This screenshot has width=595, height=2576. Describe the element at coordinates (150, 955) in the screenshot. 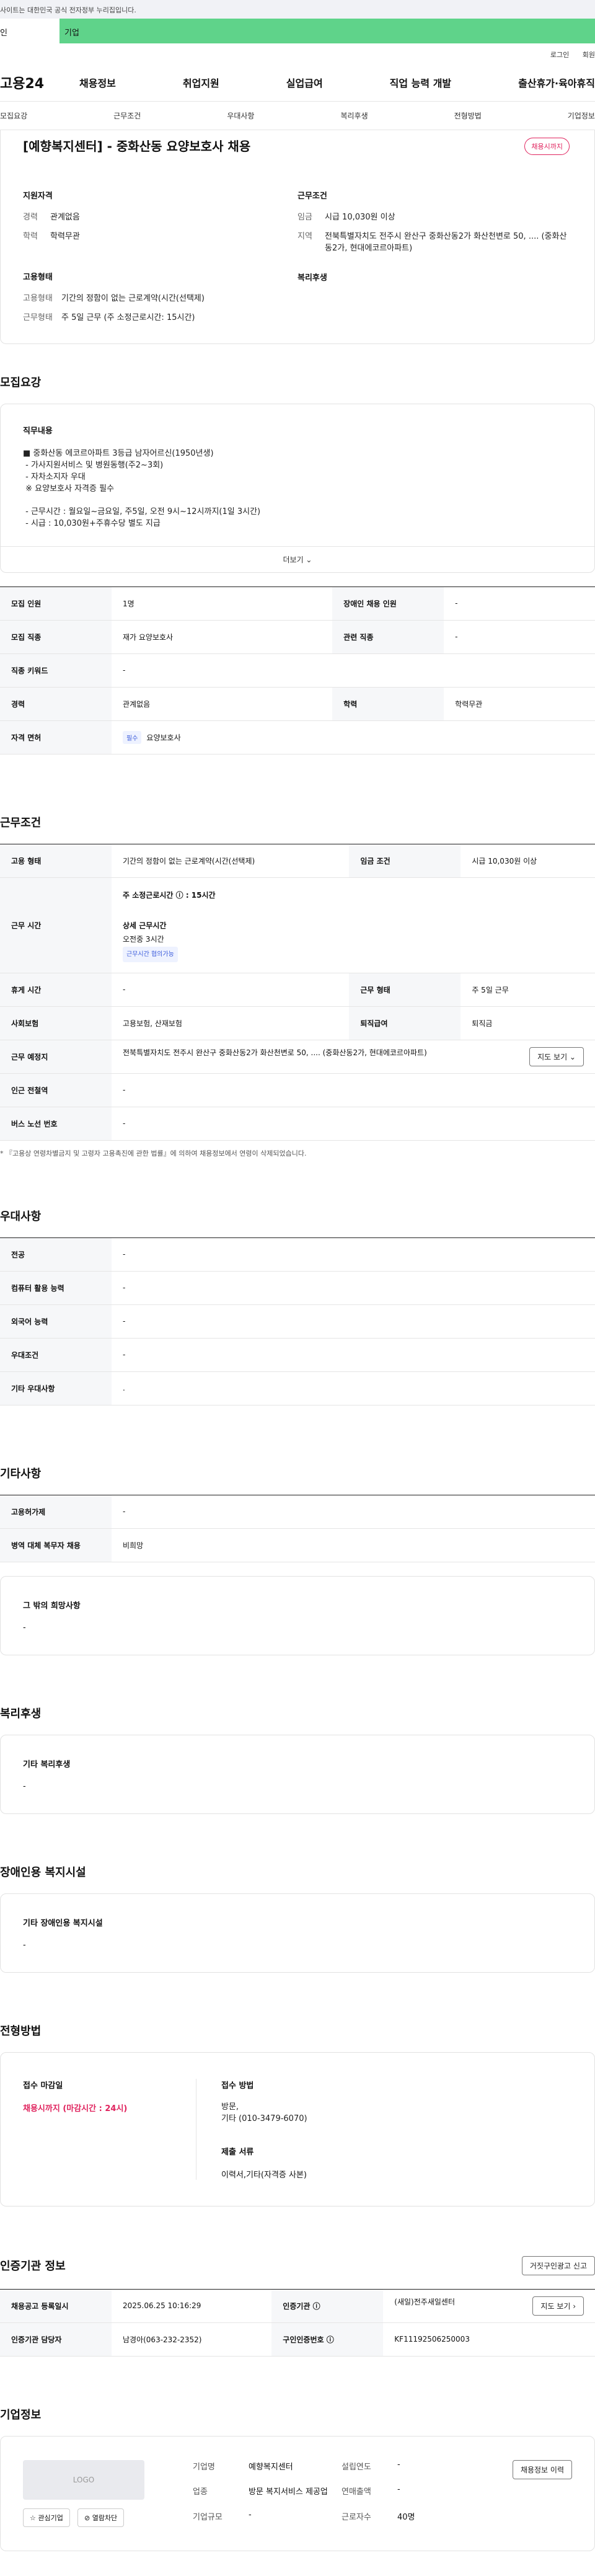

I see `hours-negotiable-tag: 근무시간 협의가능` at that location.